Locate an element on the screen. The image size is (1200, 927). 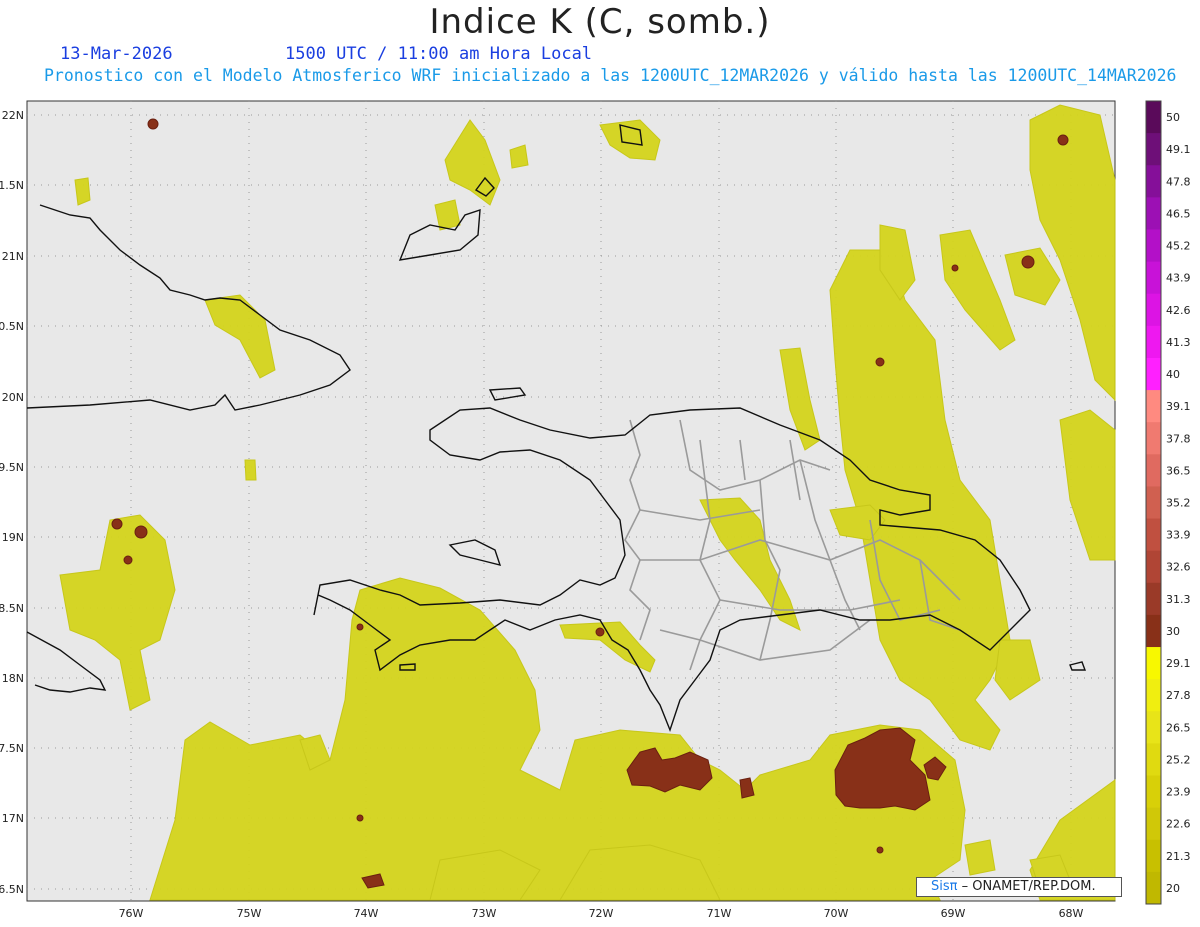
colorbar-label: 36.5 is located at coordinates (1178, 470).